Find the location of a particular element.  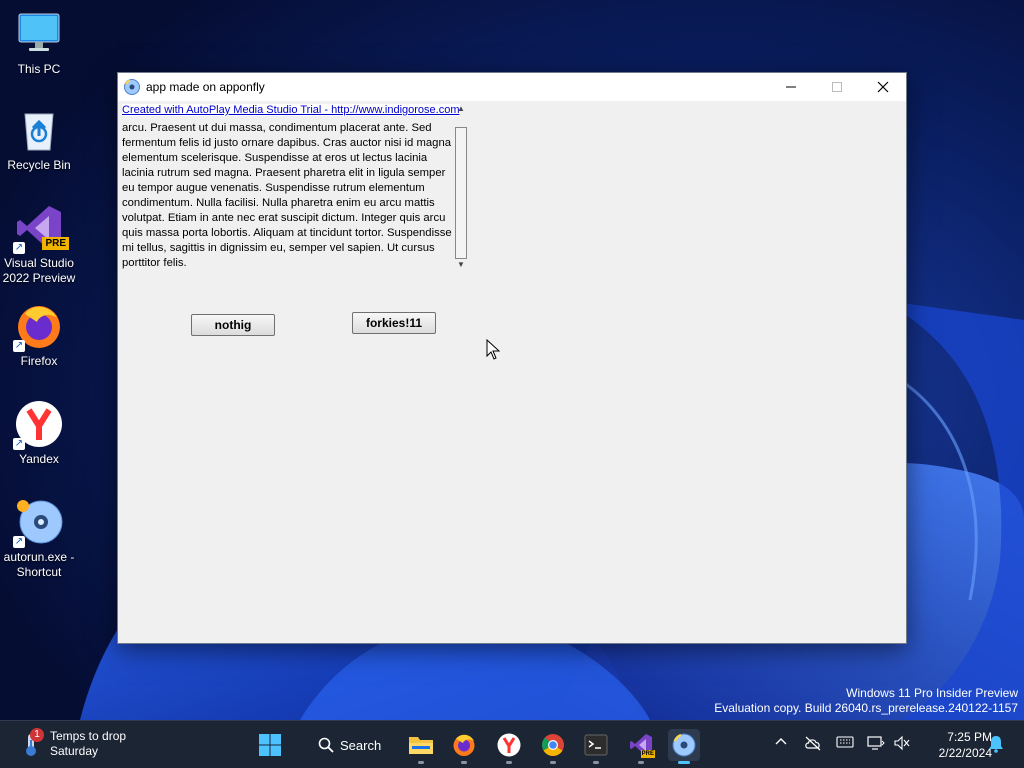

weather-widget: 1 Temps to drop Saturday is located at coordinates (73, 743).